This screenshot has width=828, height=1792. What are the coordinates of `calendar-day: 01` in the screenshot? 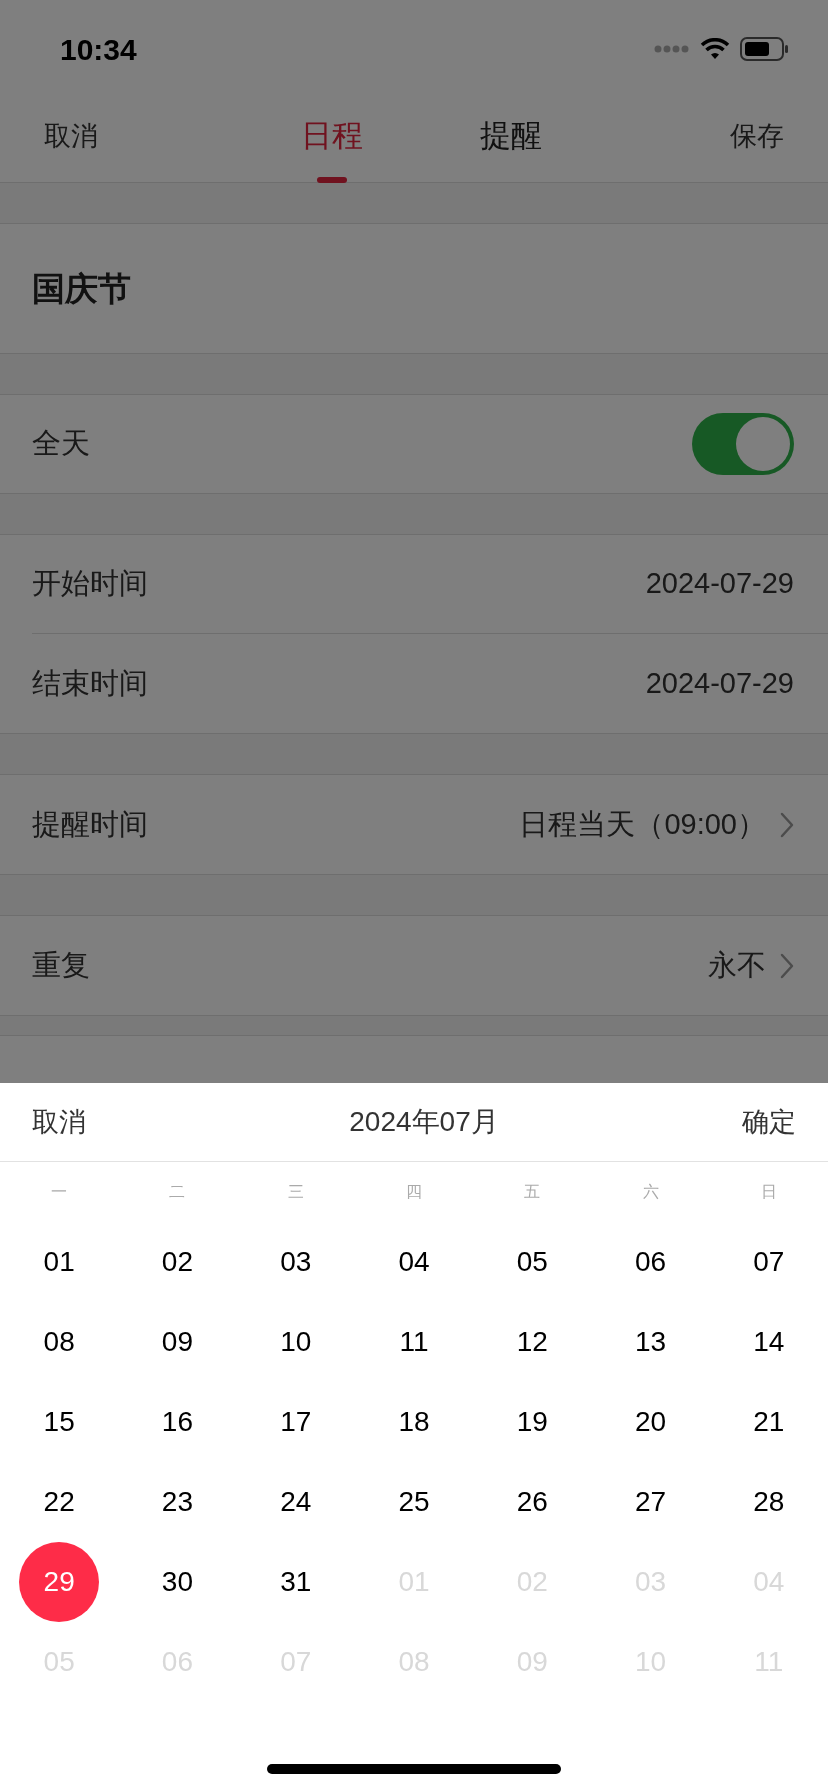 It's located at (59, 1262).